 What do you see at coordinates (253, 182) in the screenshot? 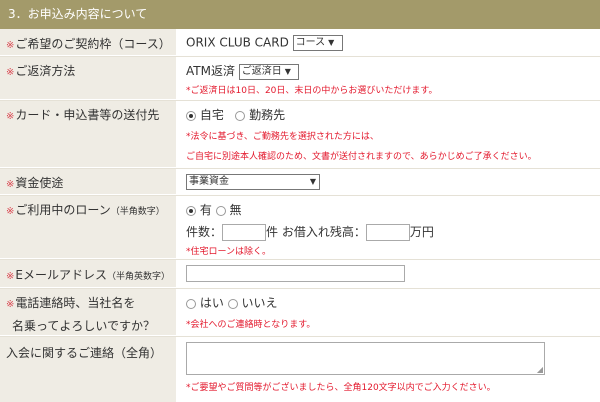
I see `purpose-select: 事業資金 ▼` at bounding box center [253, 182].